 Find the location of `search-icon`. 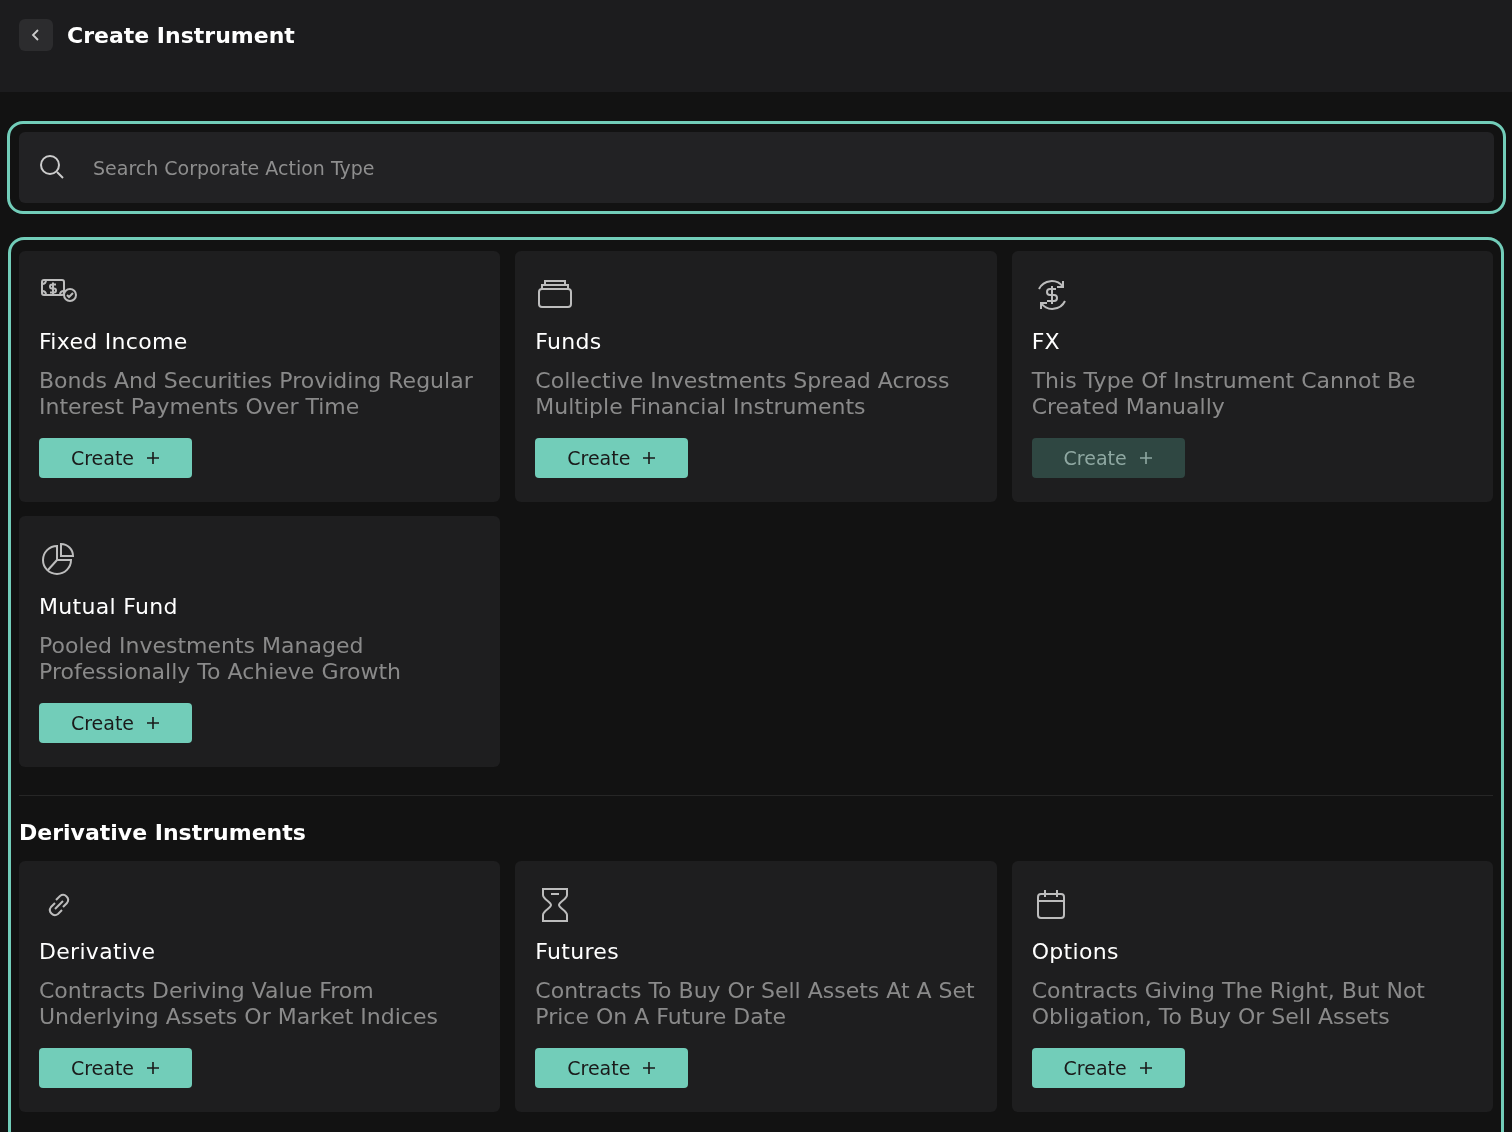

search-icon is located at coordinates (52, 167).